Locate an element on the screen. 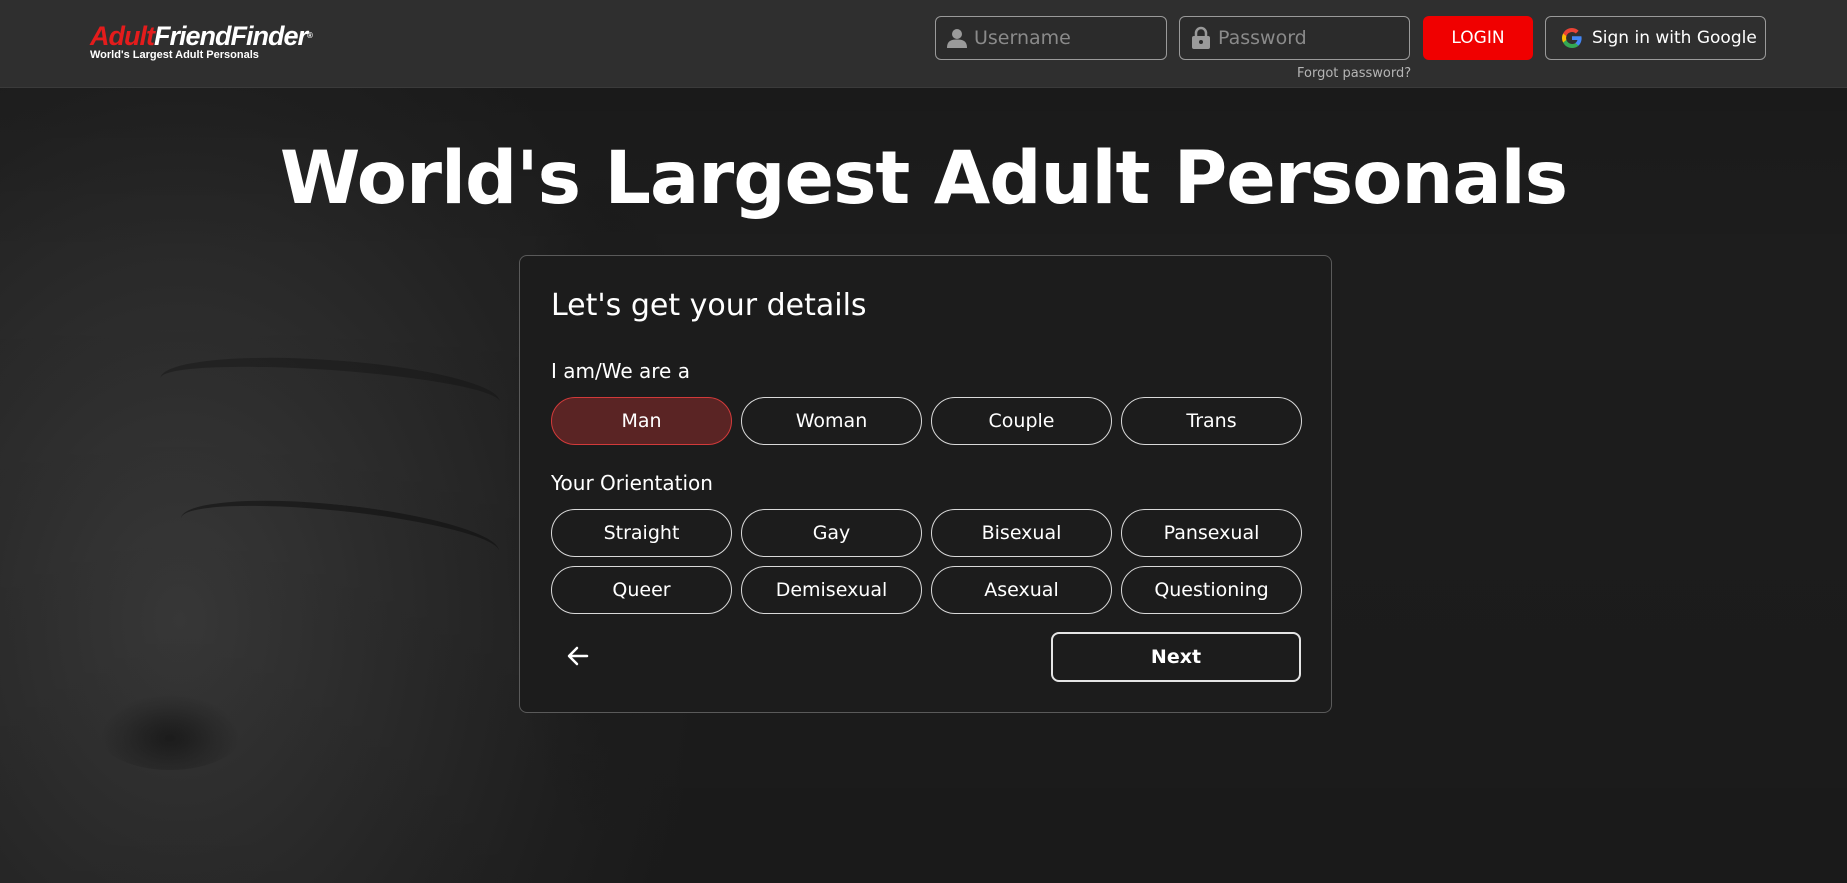 Image resolution: width=1847 pixels, height=883 pixels. next-button: Next is located at coordinates (1176, 657).